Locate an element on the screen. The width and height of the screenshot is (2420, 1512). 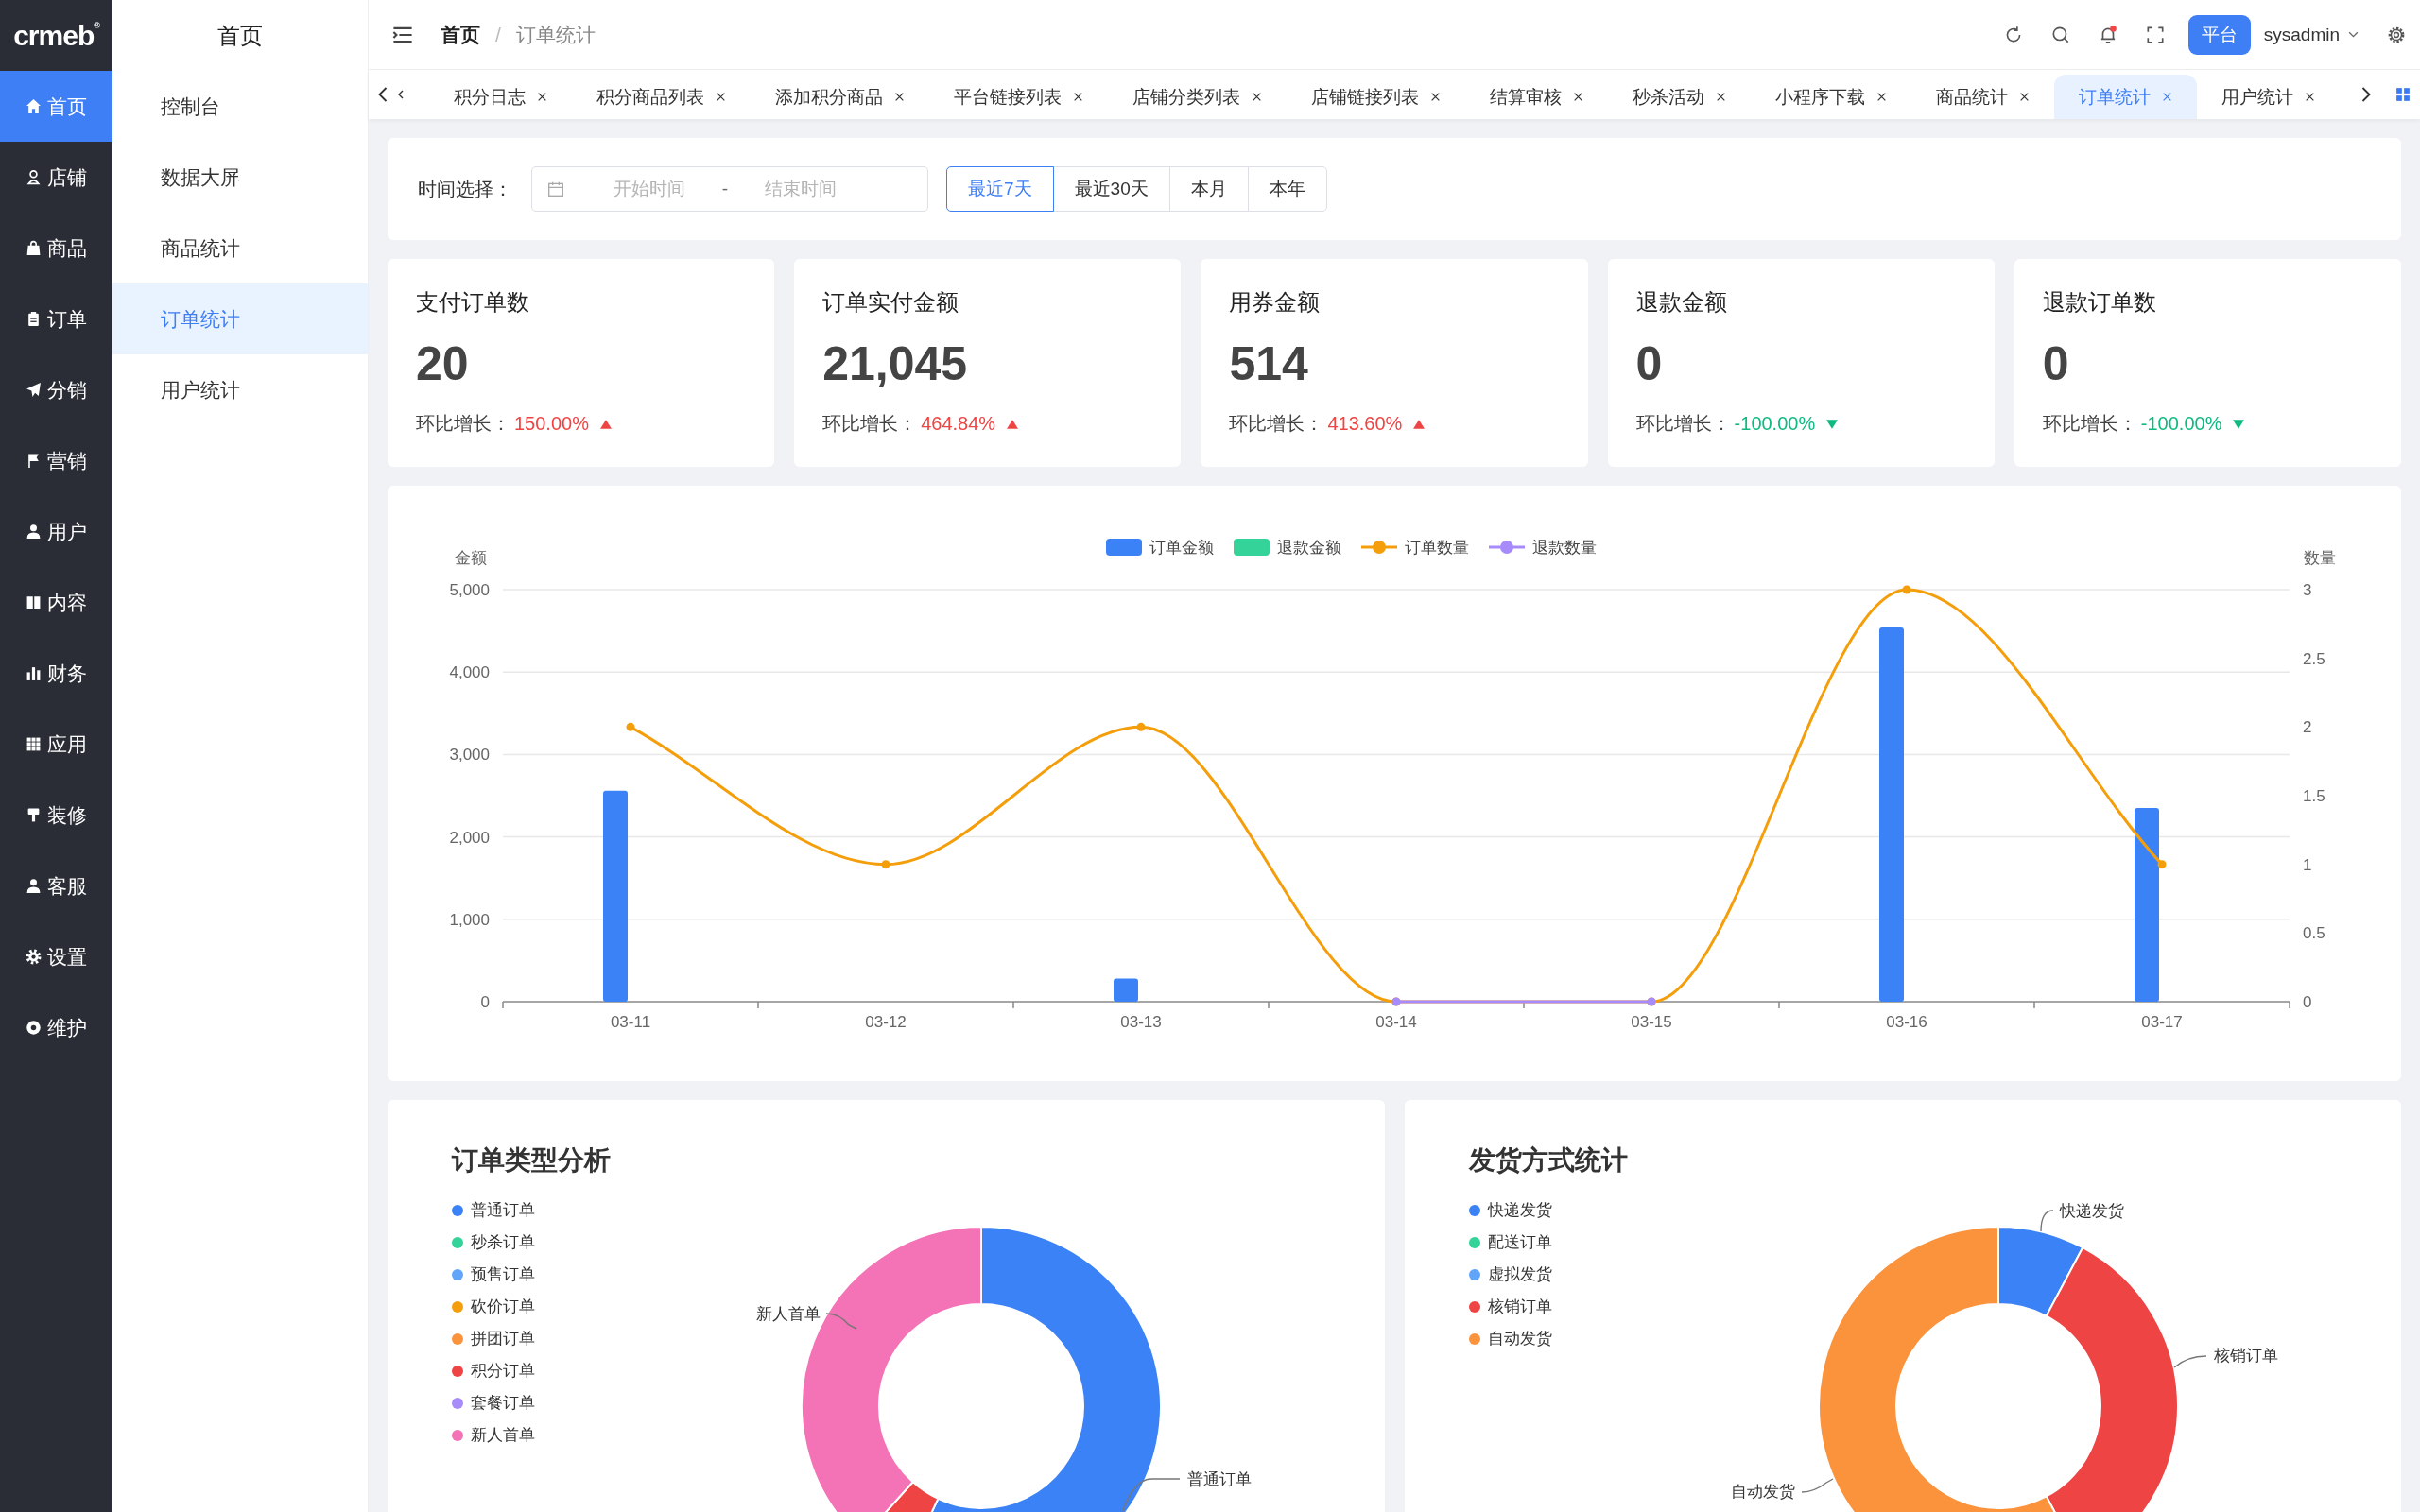
range-button: 本年 is located at coordinates (1287, 189).